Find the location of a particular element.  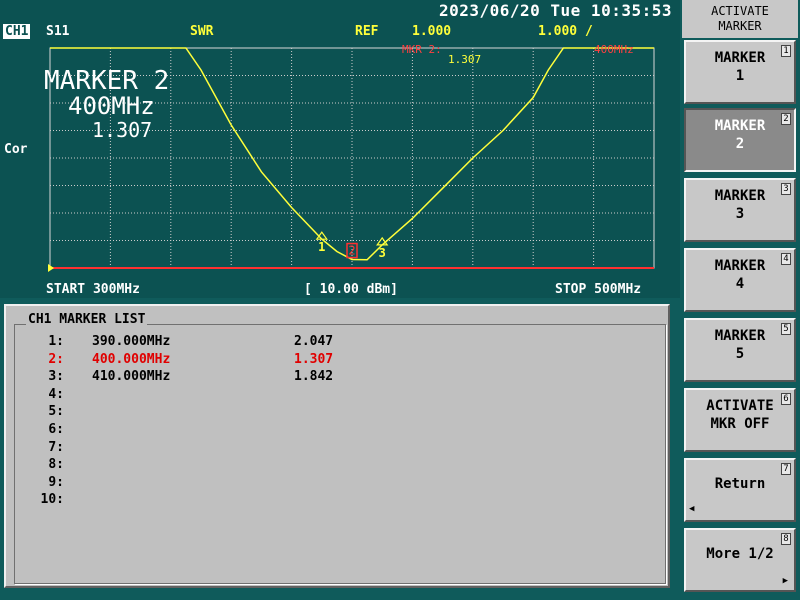

correction-indicator: Cor is located at coordinates (16, 149).